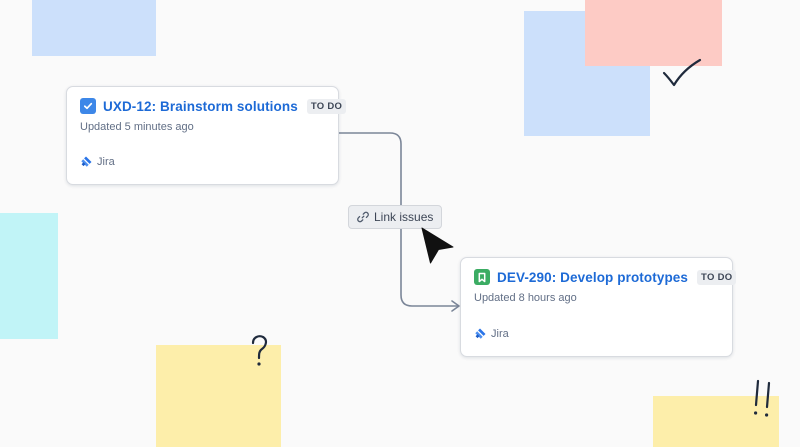  What do you see at coordinates (437, 245) in the screenshot?
I see `mouse-pointer-icon` at bounding box center [437, 245].